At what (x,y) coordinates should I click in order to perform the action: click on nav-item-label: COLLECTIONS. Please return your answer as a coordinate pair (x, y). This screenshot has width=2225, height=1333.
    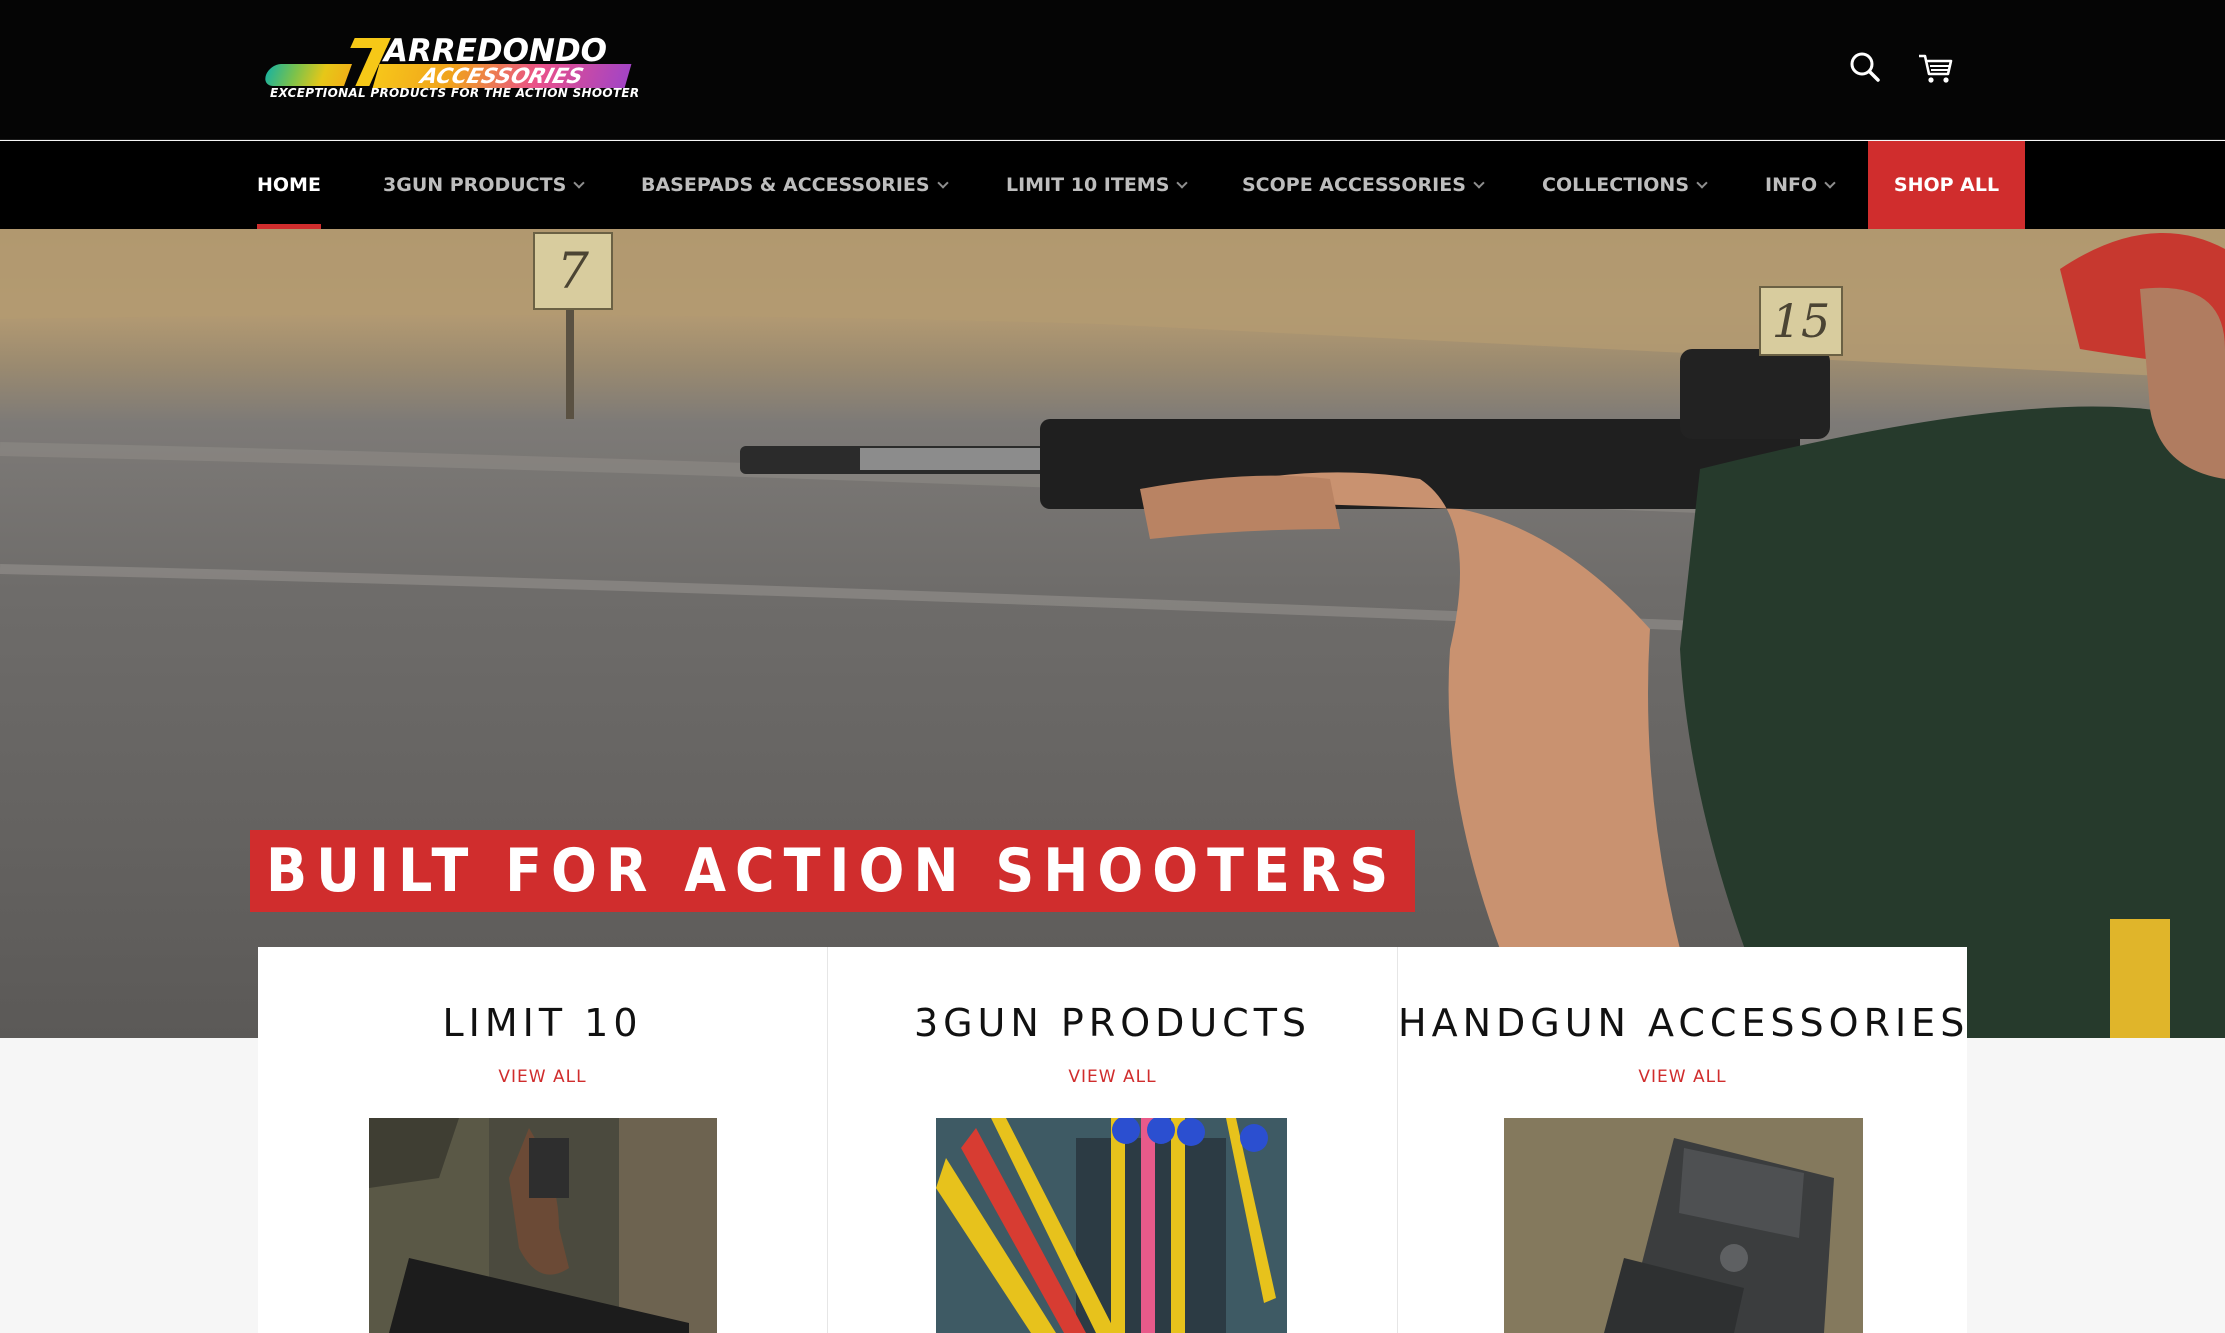
    Looking at the image, I should click on (1615, 185).